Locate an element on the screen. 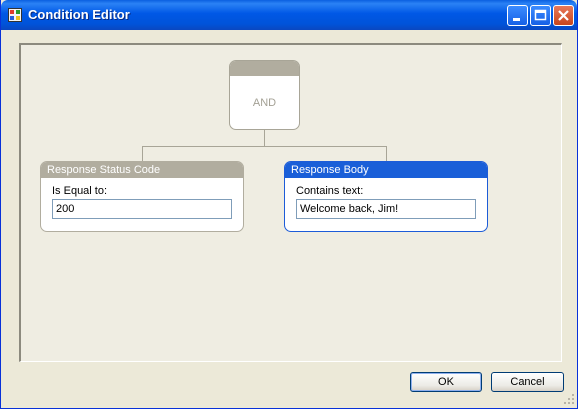 This screenshot has width=578, height=409. minimize-button is located at coordinates (517, 15).